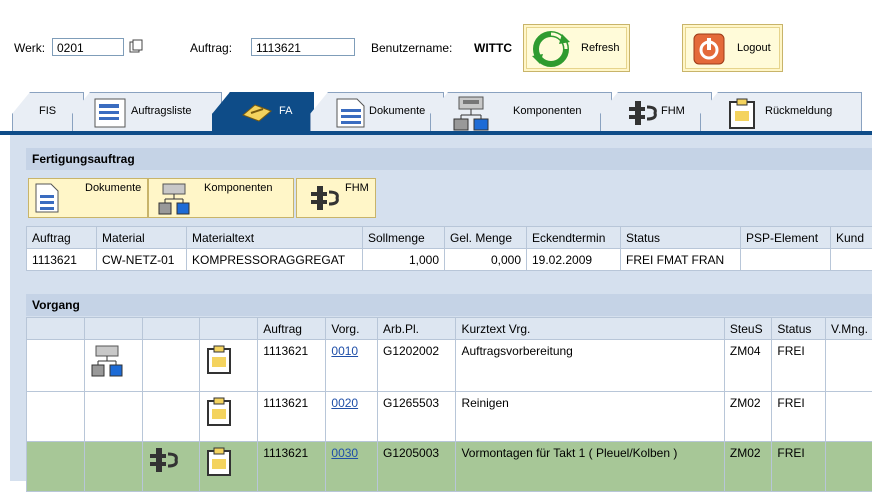 This screenshot has width=872, height=492. I want to click on cell-arbpl: G1205003, so click(417, 467).